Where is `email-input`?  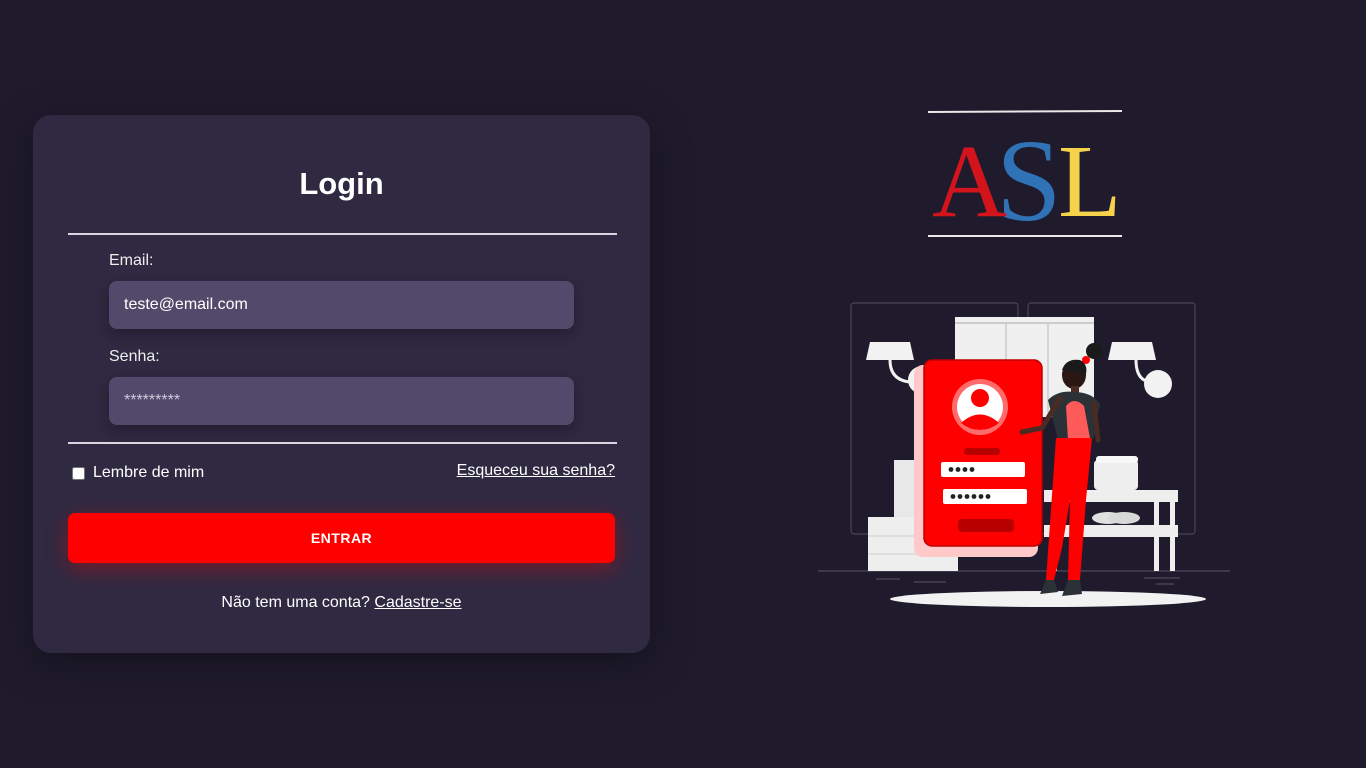
email-input is located at coordinates (341, 305).